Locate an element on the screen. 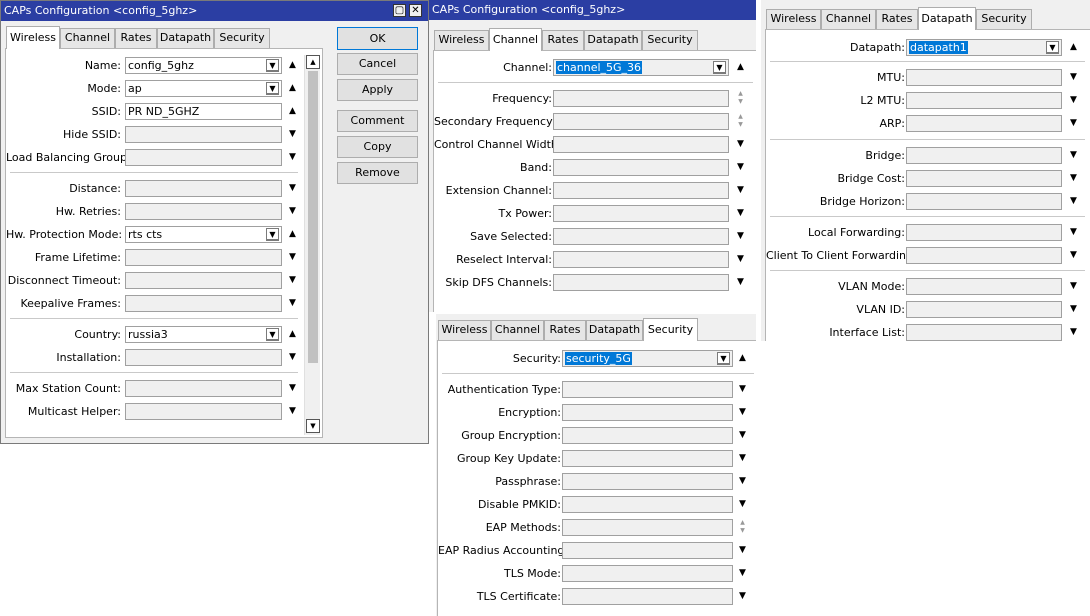  reselect-interval-field is located at coordinates (641, 259).